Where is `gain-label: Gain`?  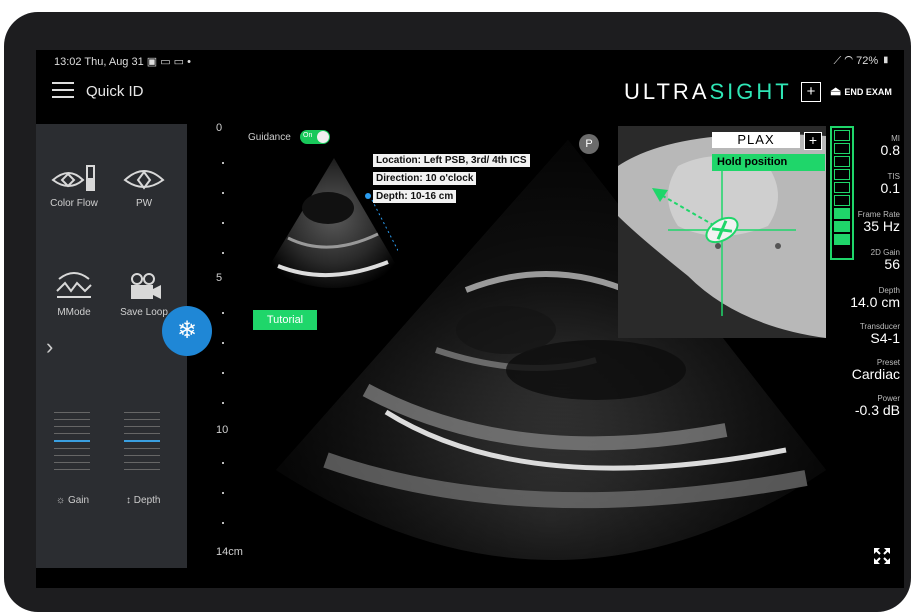
gain-label: Gain is located at coordinates (78, 500).